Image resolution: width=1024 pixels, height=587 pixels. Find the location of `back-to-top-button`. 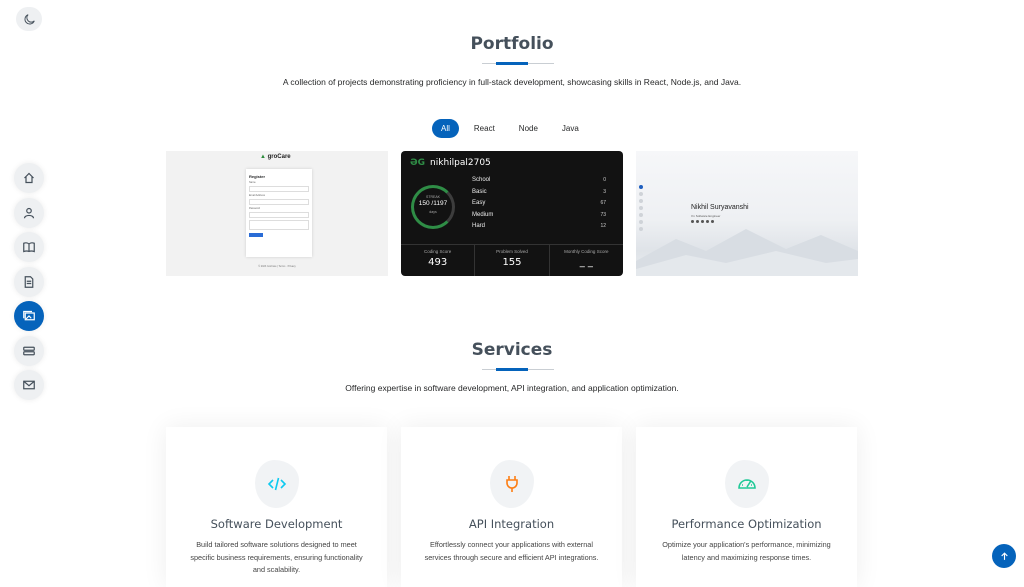

back-to-top-button is located at coordinates (1004, 556).